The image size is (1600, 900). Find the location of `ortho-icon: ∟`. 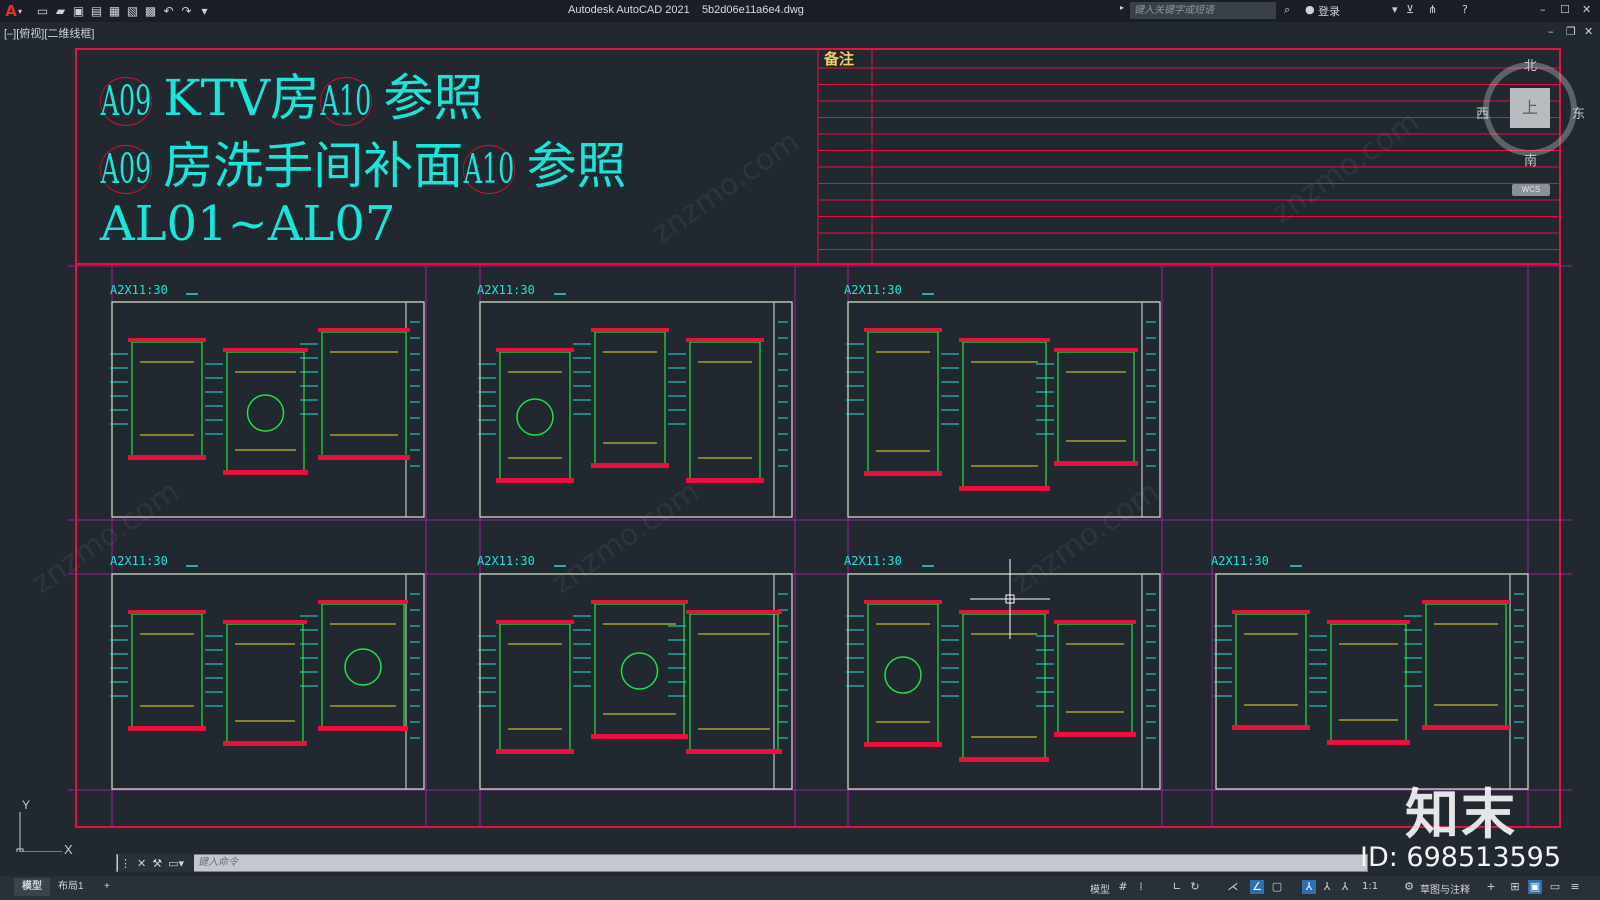

ortho-icon: ∟ is located at coordinates (1177, 887).